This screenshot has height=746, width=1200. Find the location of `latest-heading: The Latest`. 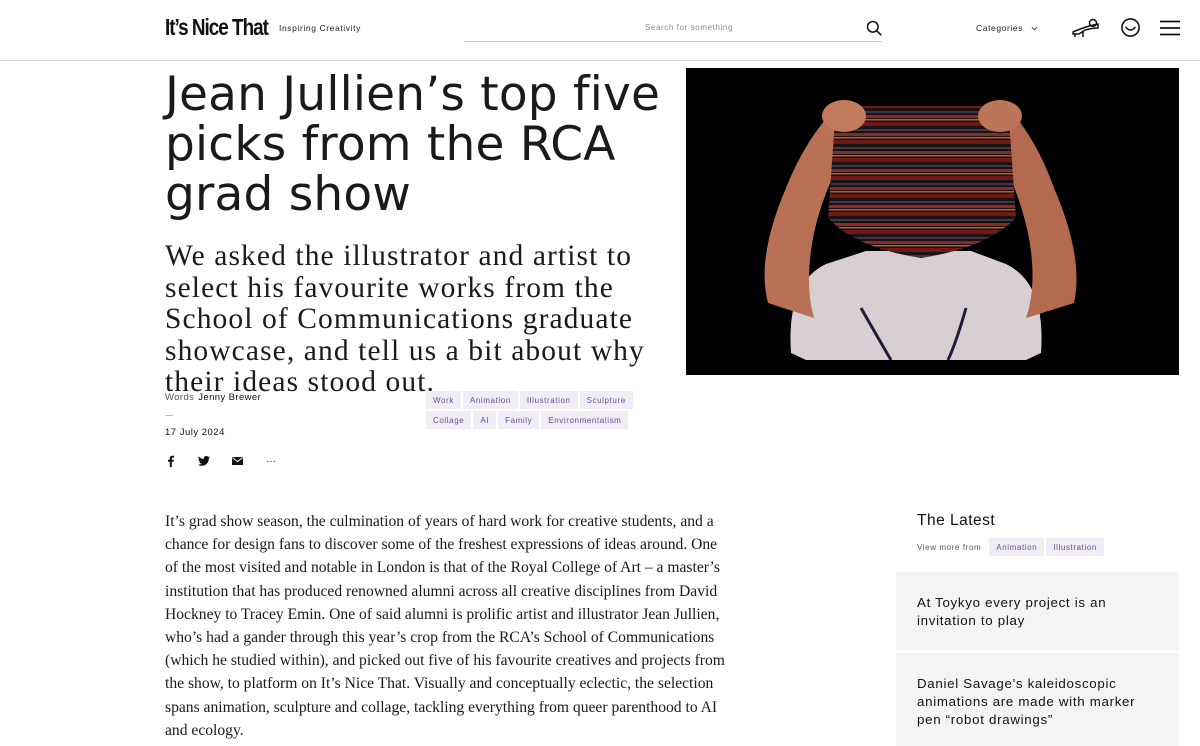

latest-heading: The Latest is located at coordinates (956, 520).